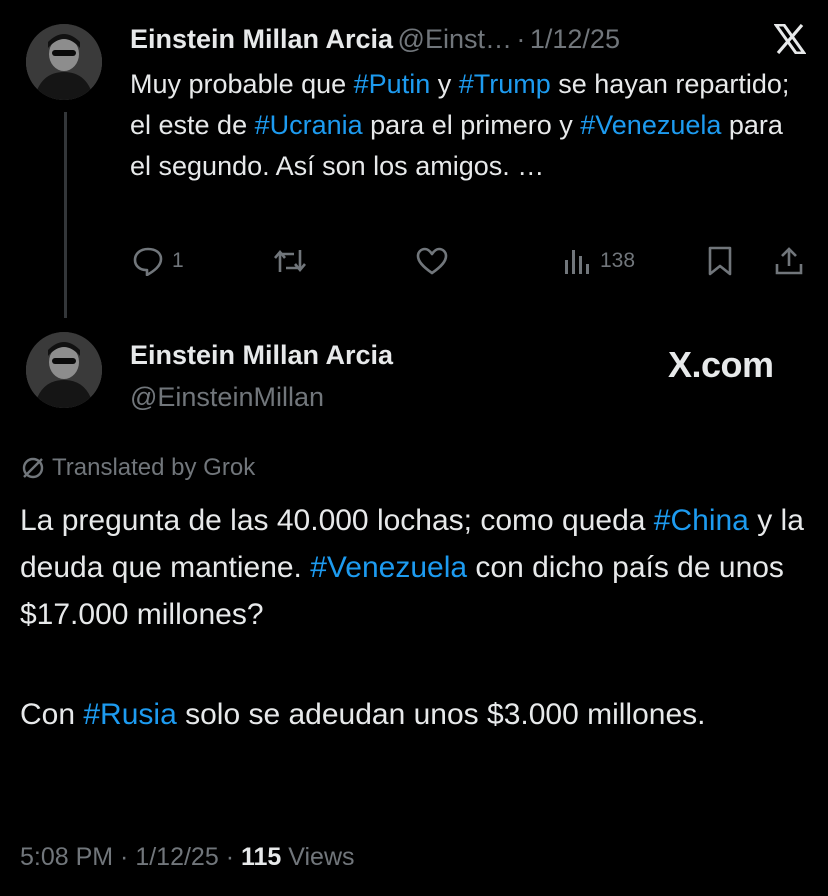 Image resolution: width=828 pixels, height=896 pixels. Describe the element at coordinates (65, 215) in the screenshot. I see `thread-line` at that location.